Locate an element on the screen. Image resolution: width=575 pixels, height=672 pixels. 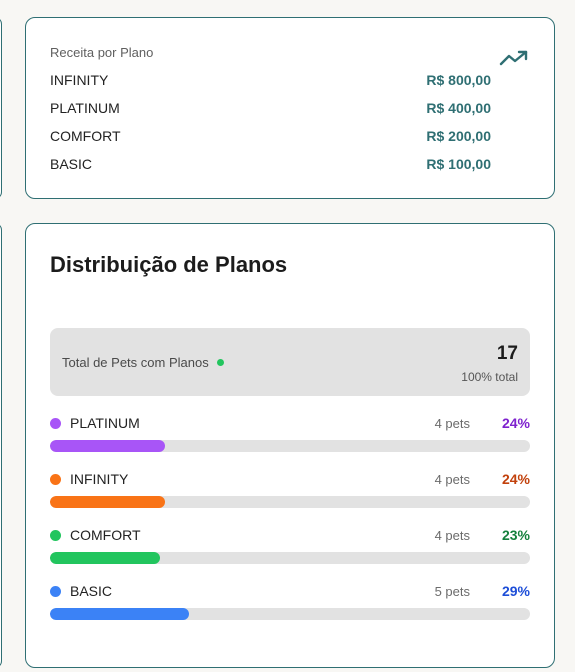
plan-pet-count: 5 pets is located at coordinates (452, 591).